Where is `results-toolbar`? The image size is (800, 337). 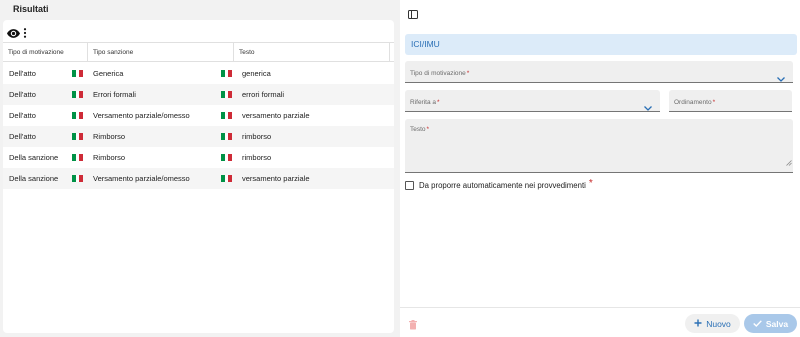
results-toolbar is located at coordinates (17, 33).